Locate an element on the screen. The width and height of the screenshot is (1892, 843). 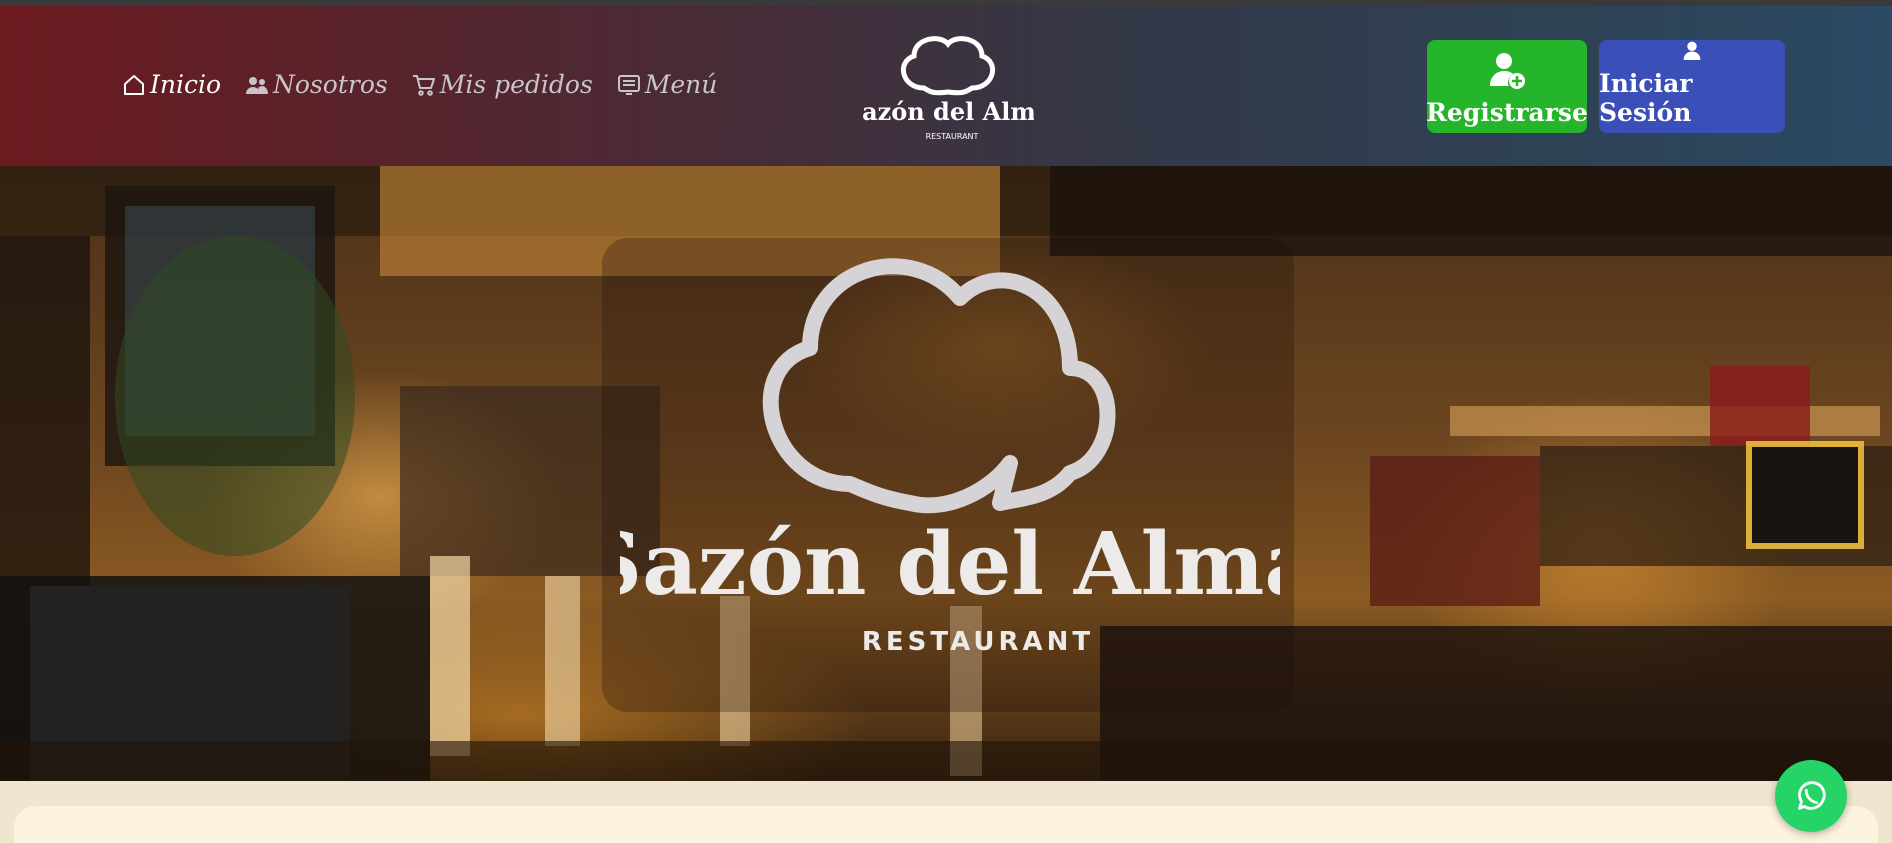
register-label: Registrarse is located at coordinates (1507, 112).